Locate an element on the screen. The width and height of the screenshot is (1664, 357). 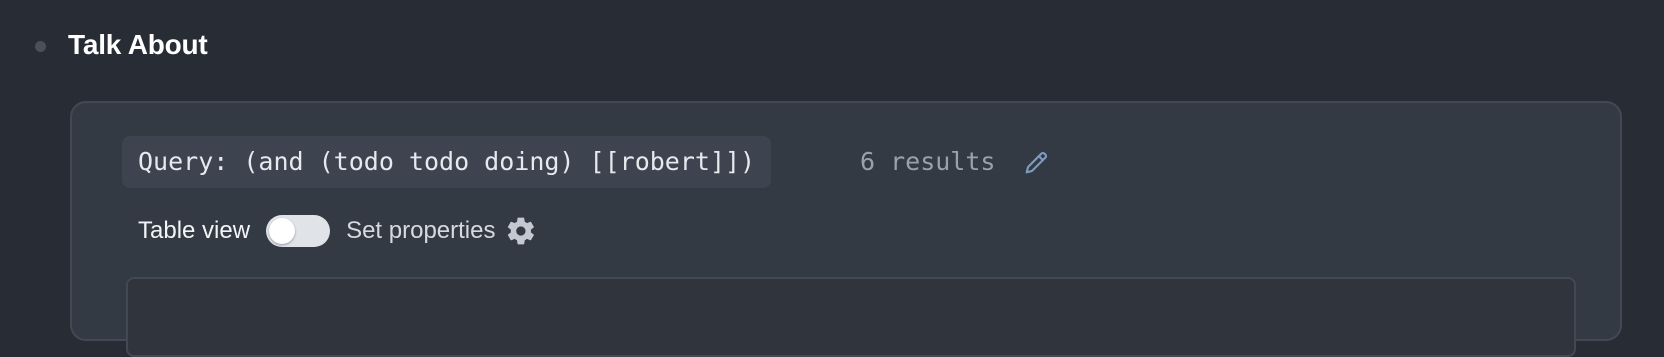
set-properties-button: Set properties is located at coordinates (420, 231).